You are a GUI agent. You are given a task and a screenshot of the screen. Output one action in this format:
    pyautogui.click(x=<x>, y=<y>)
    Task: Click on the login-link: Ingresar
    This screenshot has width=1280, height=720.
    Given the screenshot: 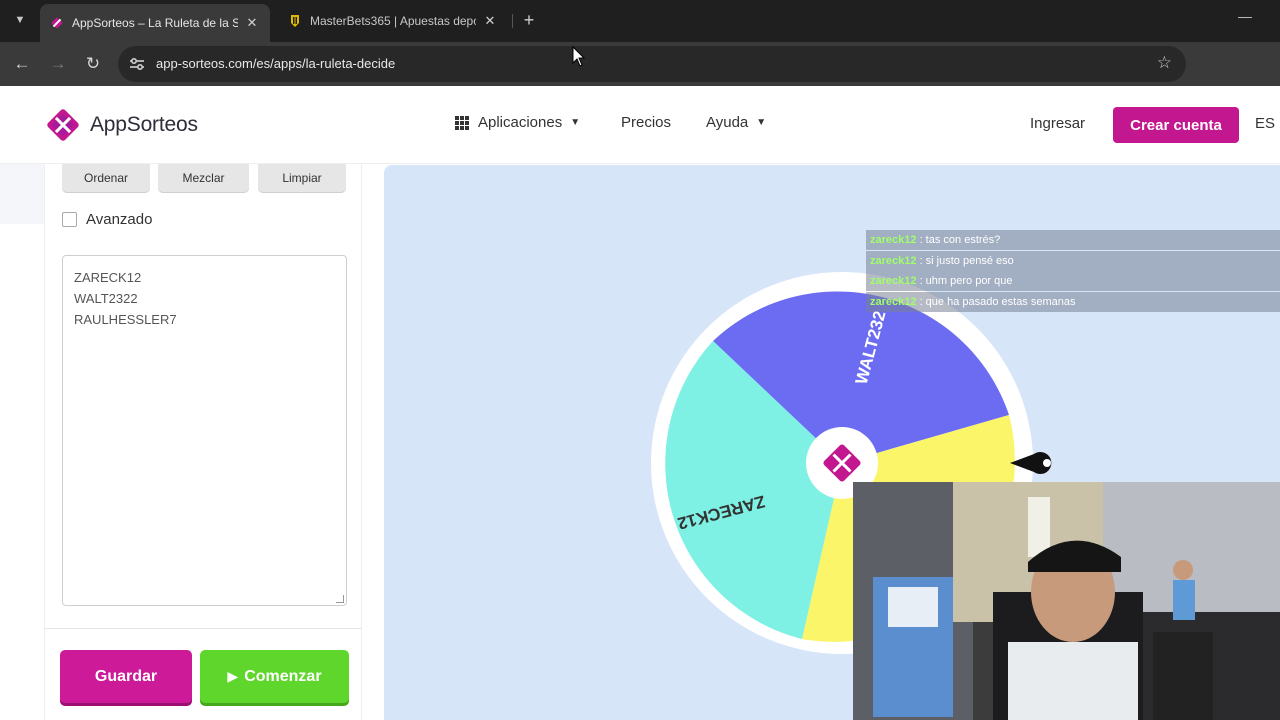 What is the action you would take?
    pyautogui.click(x=1057, y=123)
    